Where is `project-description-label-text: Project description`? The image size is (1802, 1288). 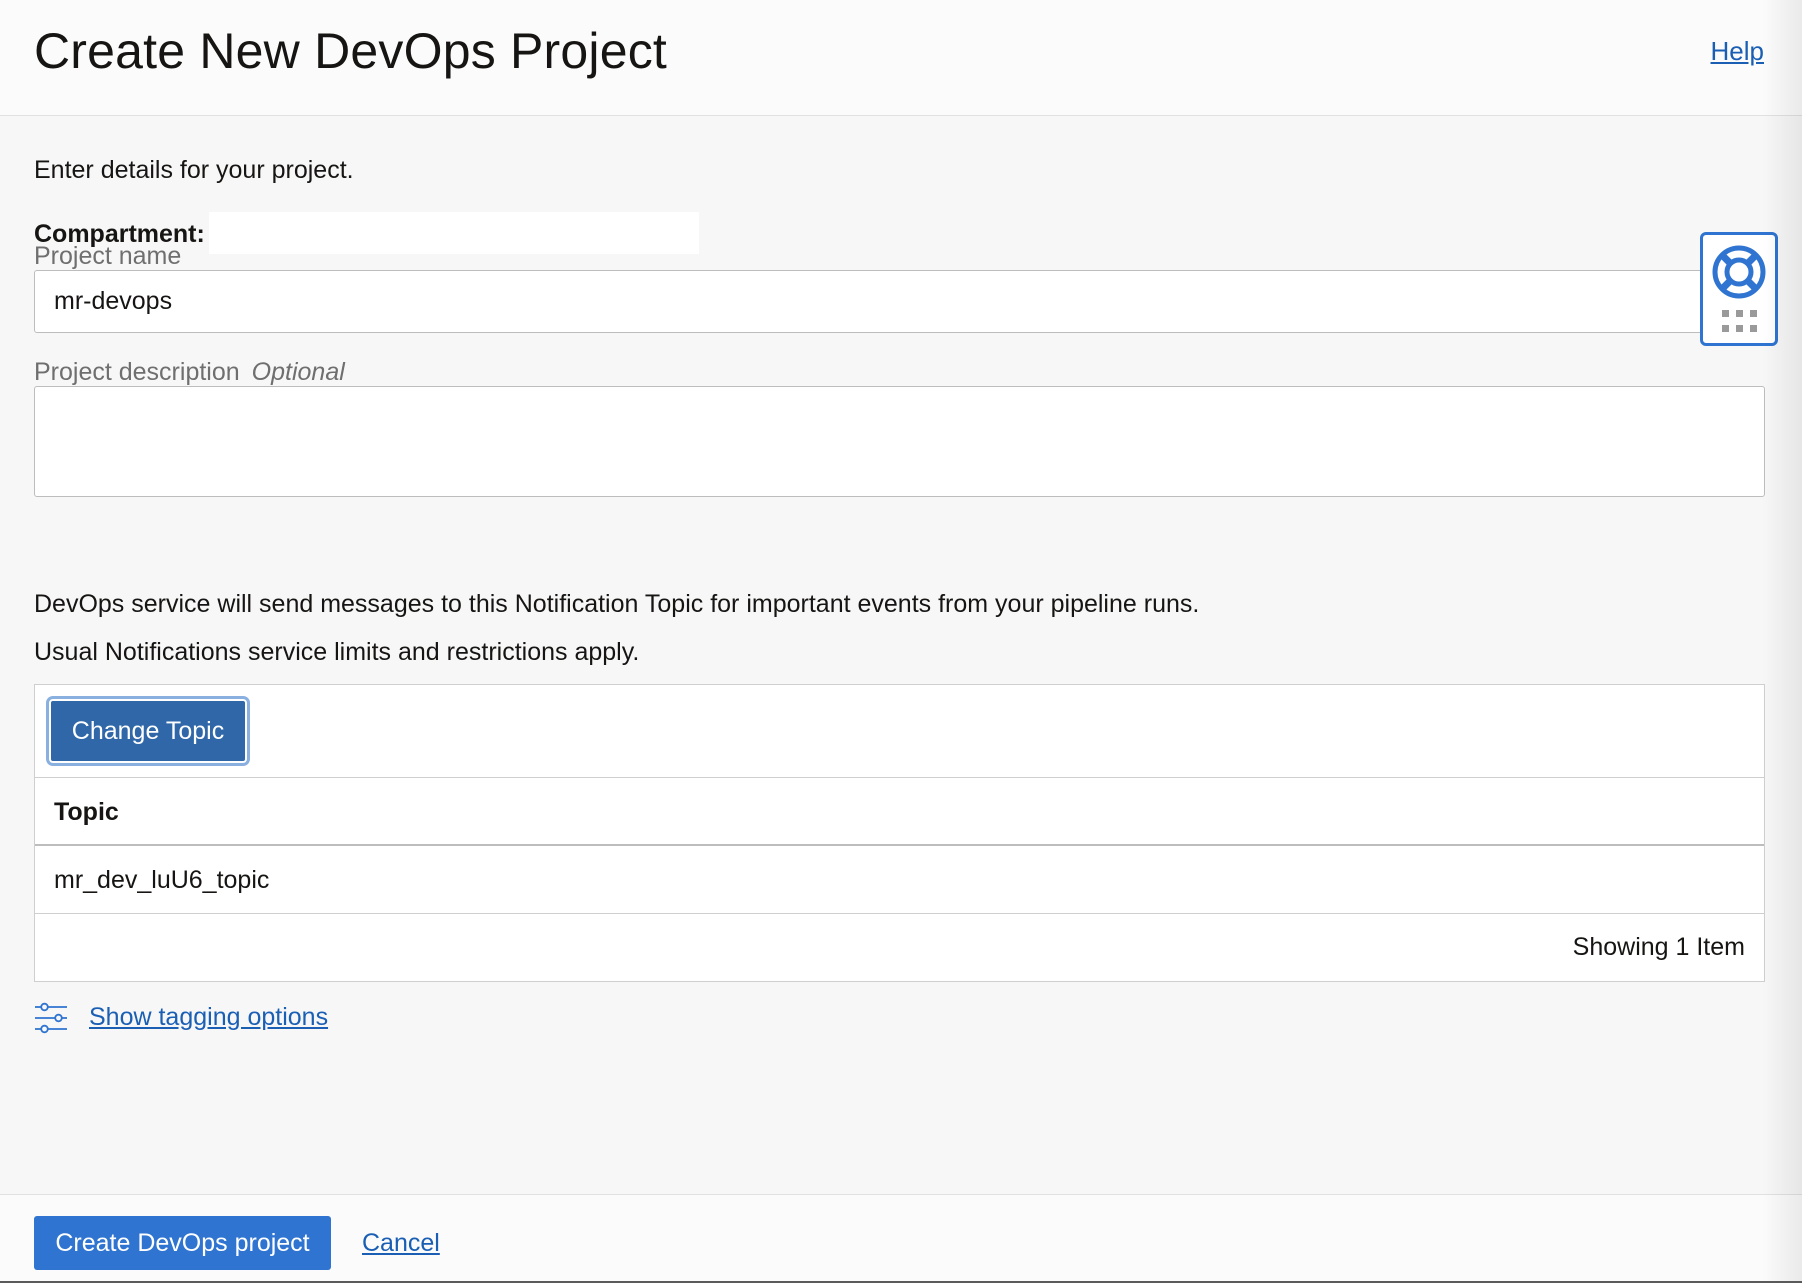 project-description-label-text: Project description is located at coordinates (137, 372).